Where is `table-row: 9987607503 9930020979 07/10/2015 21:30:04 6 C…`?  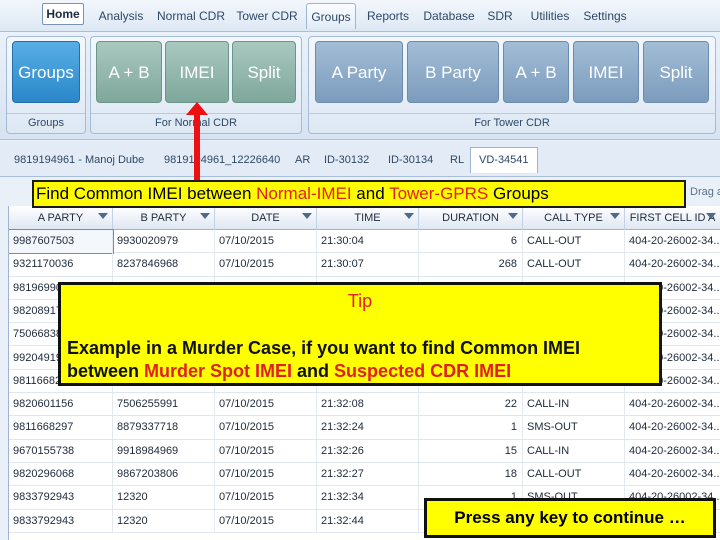
table-row: 9987607503 9930020979 07/10/2015 21:30:04 6 C… is located at coordinates (364, 241).